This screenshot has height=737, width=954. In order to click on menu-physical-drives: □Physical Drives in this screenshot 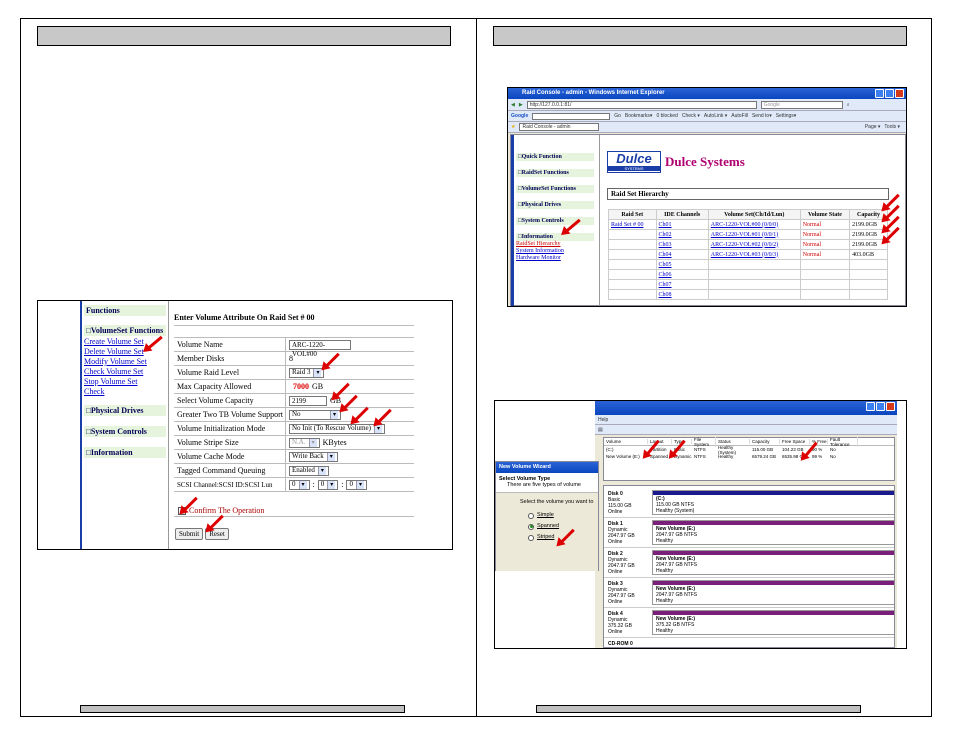, I will do `click(125, 410)`.